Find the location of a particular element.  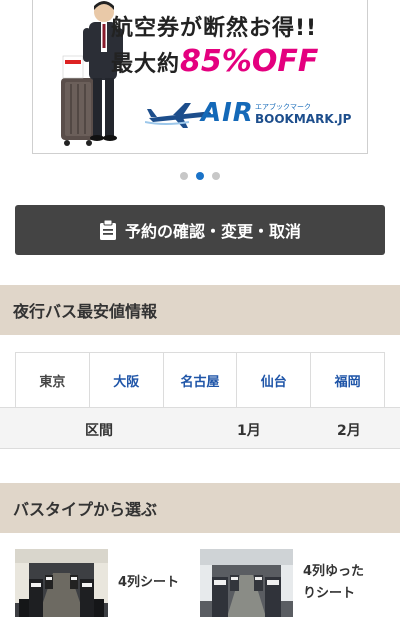

carousel-dots is located at coordinates (200, 178).